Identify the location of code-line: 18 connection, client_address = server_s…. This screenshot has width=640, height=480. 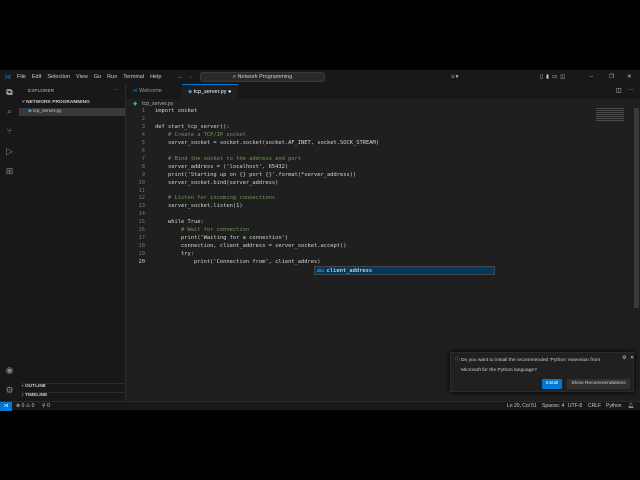
(252, 247).